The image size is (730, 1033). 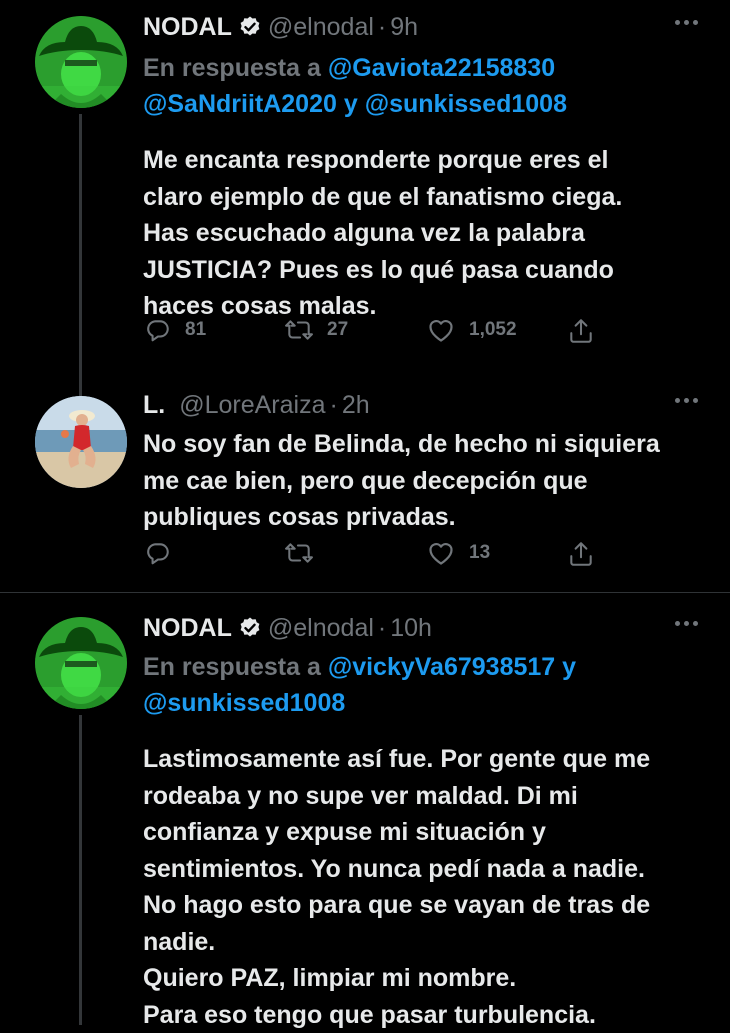 What do you see at coordinates (175, 330) in the screenshot?
I see `reply-button: 81` at bounding box center [175, 330].